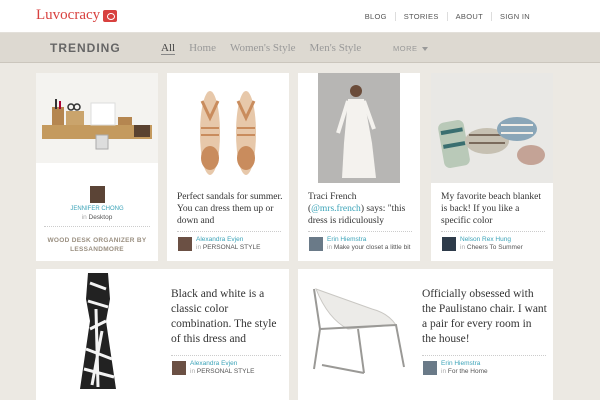 Image resolution: width=600 pixels, height=400 pixels. What do you see at coordinates (336, 209) in the screenshot?
I see `handle-link: @mrs.french` at bounding box center [336, 209].